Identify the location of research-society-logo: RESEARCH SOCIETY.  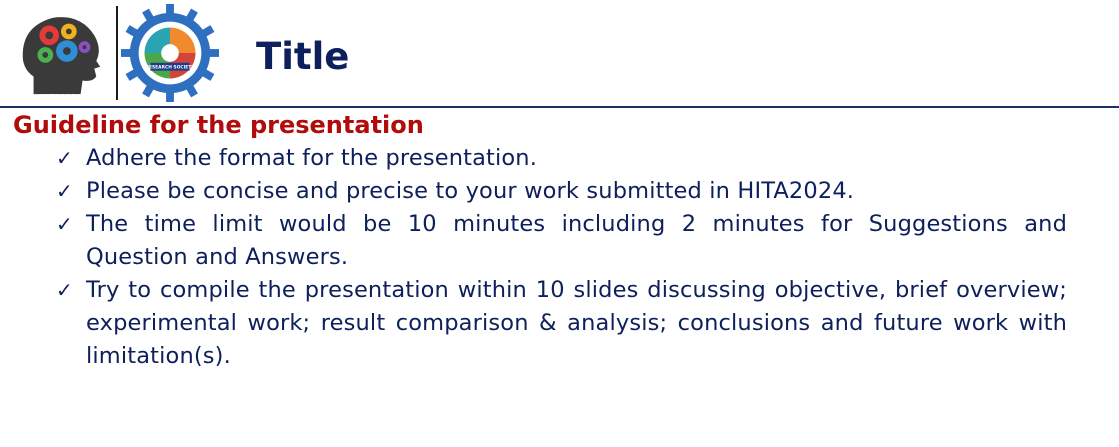
(170, 53).